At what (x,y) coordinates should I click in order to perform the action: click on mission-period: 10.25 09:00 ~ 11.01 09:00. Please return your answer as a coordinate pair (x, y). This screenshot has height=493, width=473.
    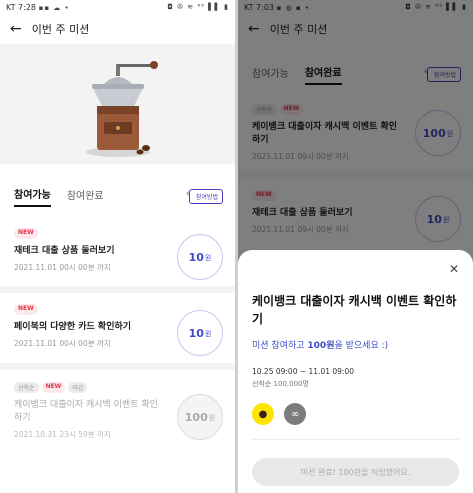
    Looking at the image, I should click on (303, 371).